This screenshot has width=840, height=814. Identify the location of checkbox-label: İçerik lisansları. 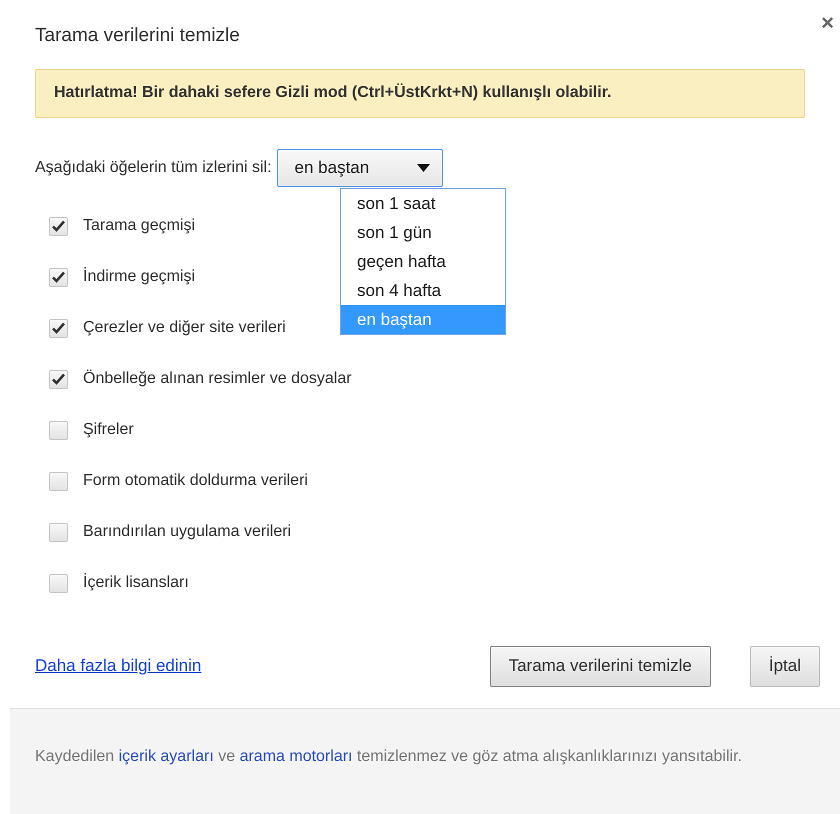
(136, 582).